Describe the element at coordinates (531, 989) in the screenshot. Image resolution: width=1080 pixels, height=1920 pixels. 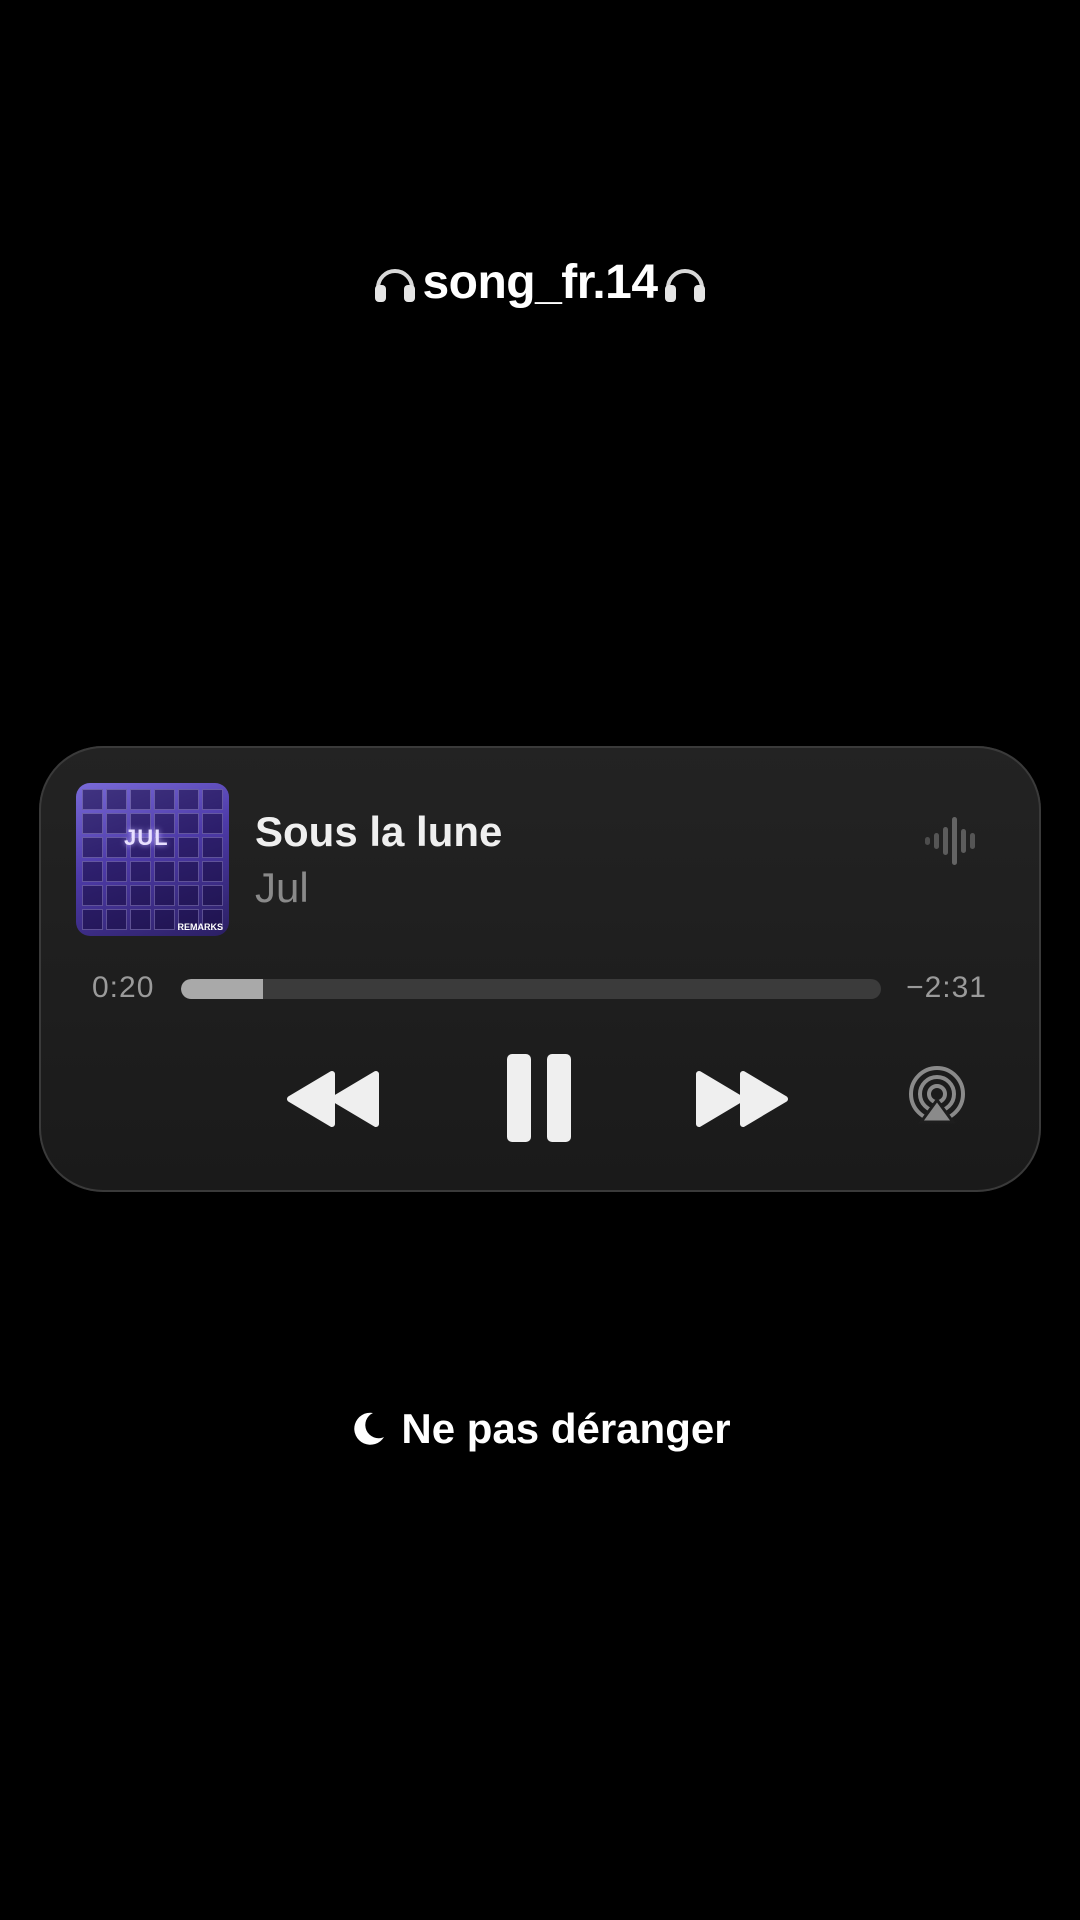
I see `playback-scrubber` at that location.